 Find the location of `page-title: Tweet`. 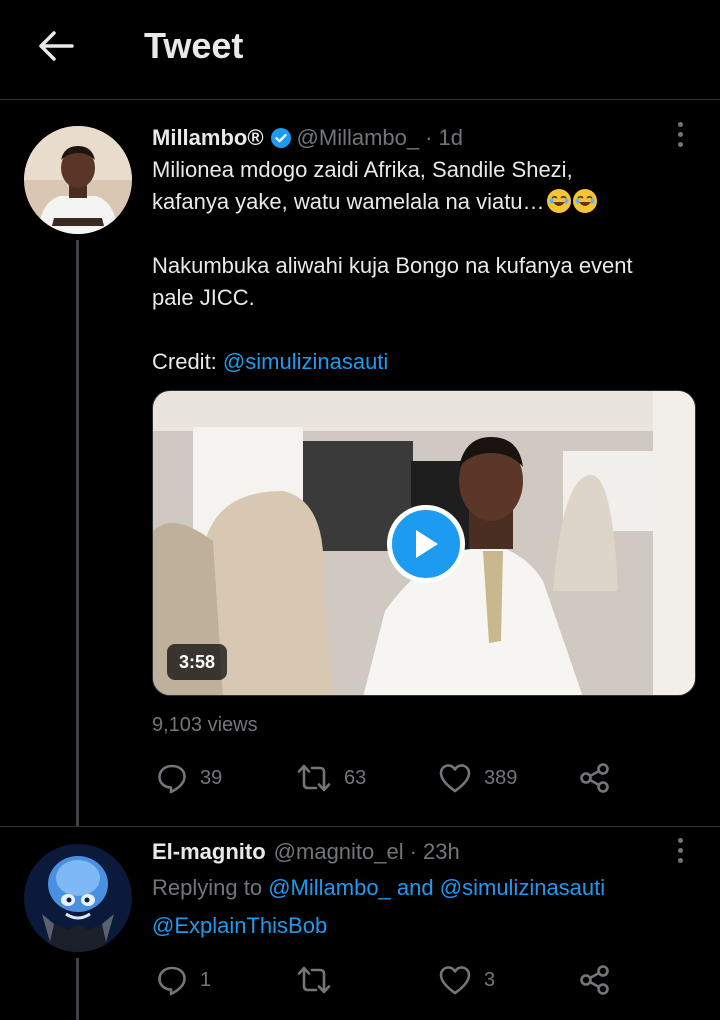

page-title: Tweet is located at coordinates (194, 45).